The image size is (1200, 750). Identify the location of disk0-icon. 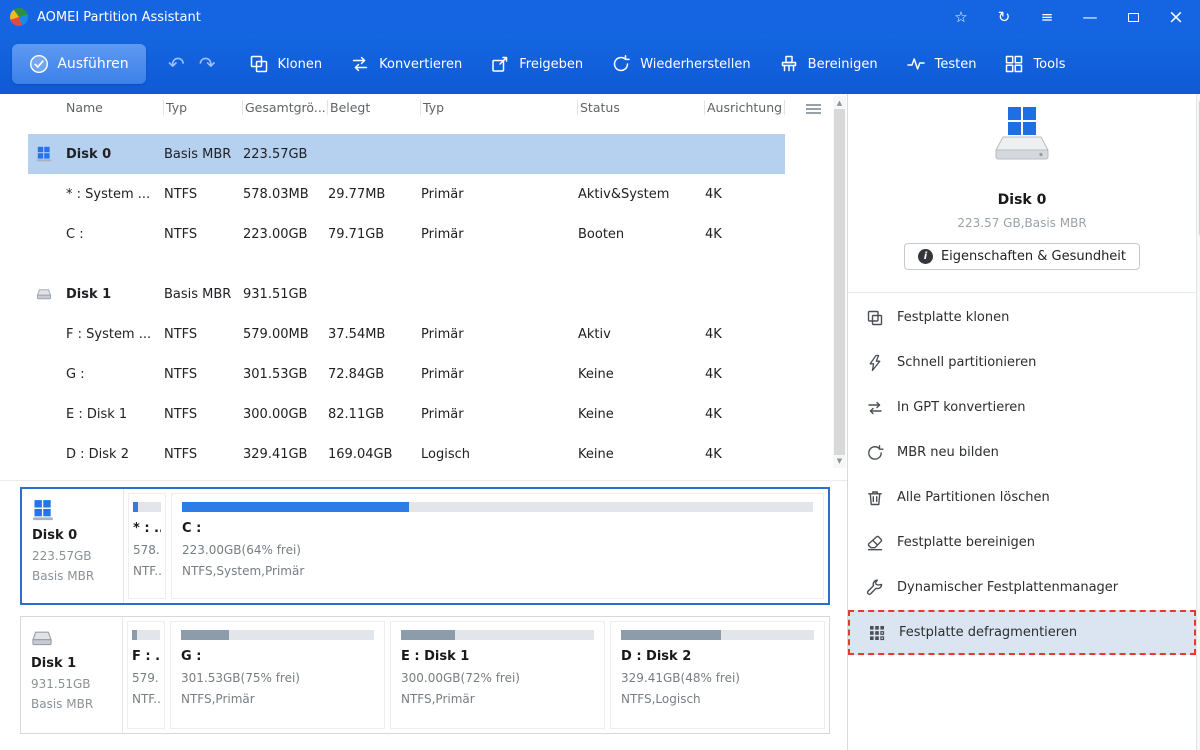
(43, 510).